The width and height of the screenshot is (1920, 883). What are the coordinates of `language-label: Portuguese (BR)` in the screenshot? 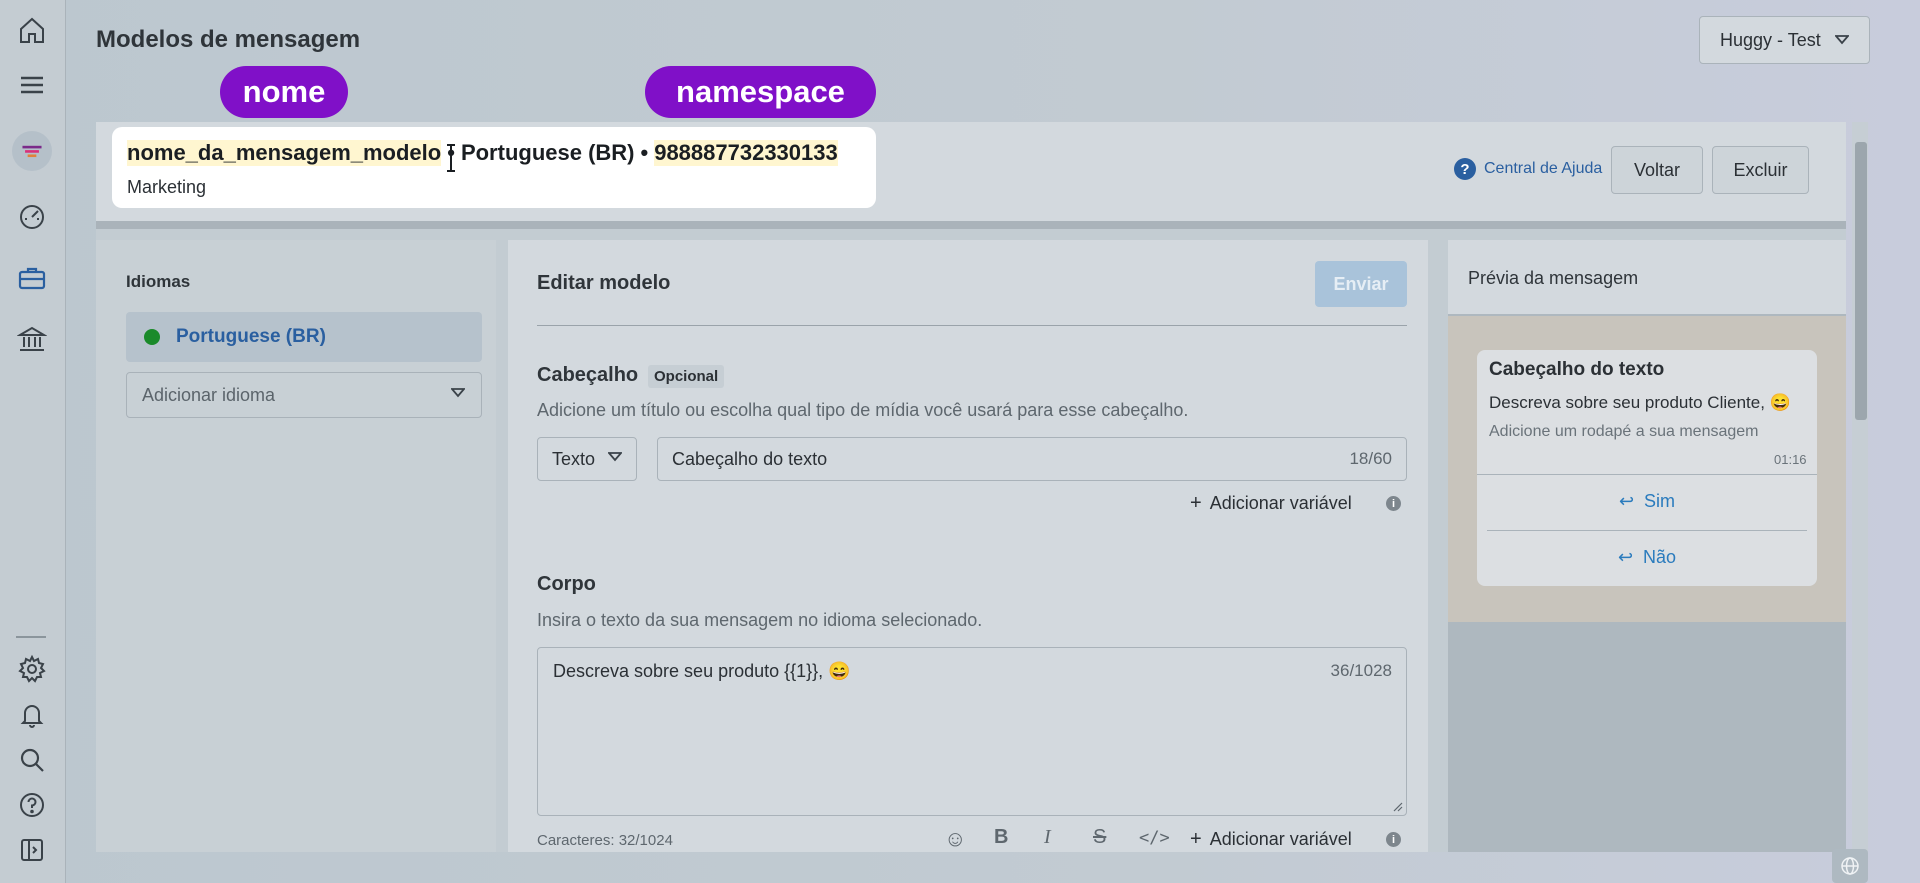 It's located at (251, 336).